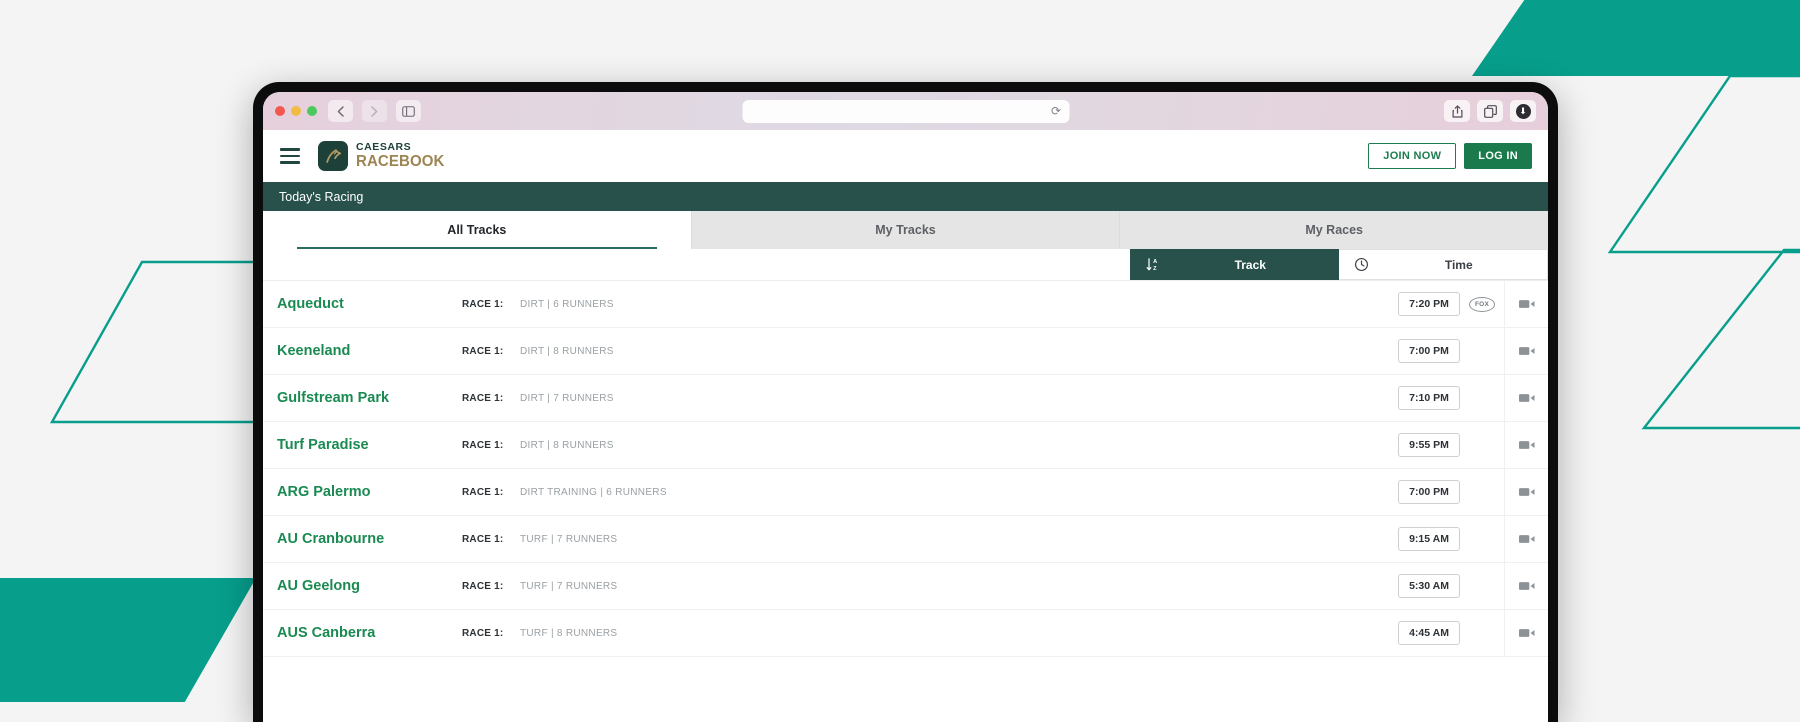  What do you see at coordinates (1234, 264) in the screenshot?
I see `sort-by-track-button: A Z Track` at bounding box center [1234, 264].